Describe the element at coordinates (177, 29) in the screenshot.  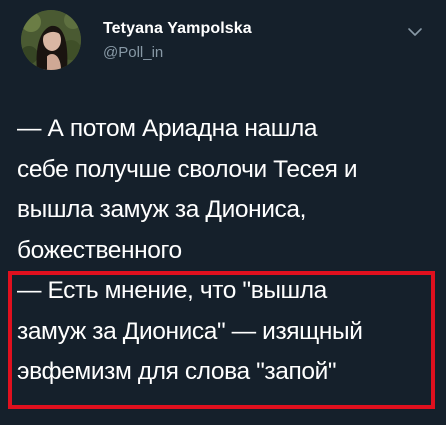
I see `author-display-name: Tetyana Yampolska` at that location.